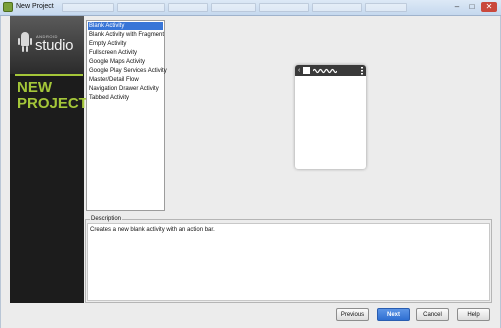 This screenshot has width=501, height=328. I want to click on help-button: Help, so click(473, 314).